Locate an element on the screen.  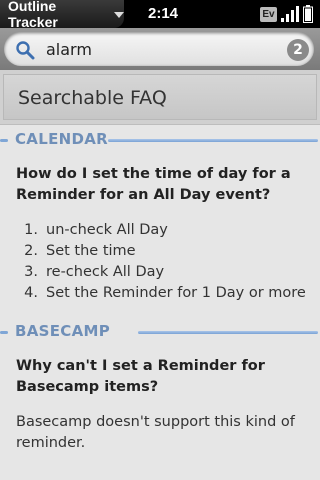
category-label: CALENDAR is located at coordinates (61, 139).